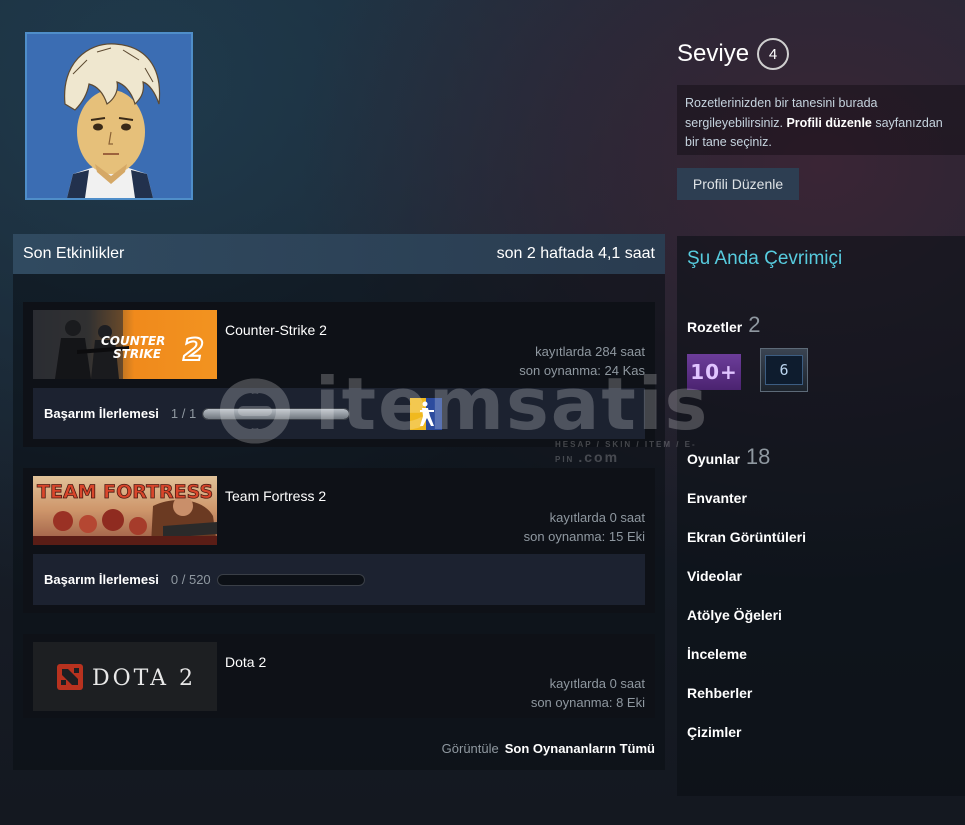 The width and height of the screenshot is (965, 825). Describe the element at coordinates (717, 654) in the screenshot. I see `sidebar-link-reviews: İnceleme` at that location.